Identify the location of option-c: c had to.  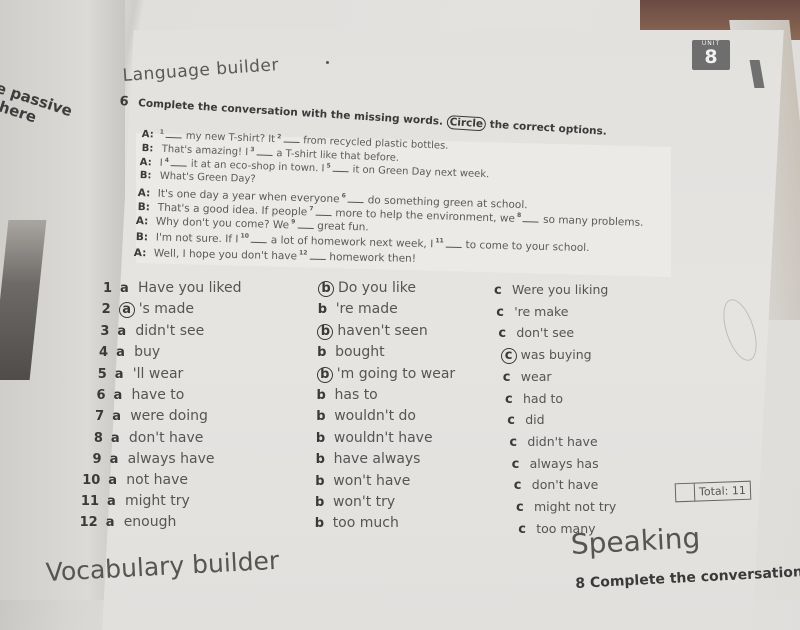
(534, 399).